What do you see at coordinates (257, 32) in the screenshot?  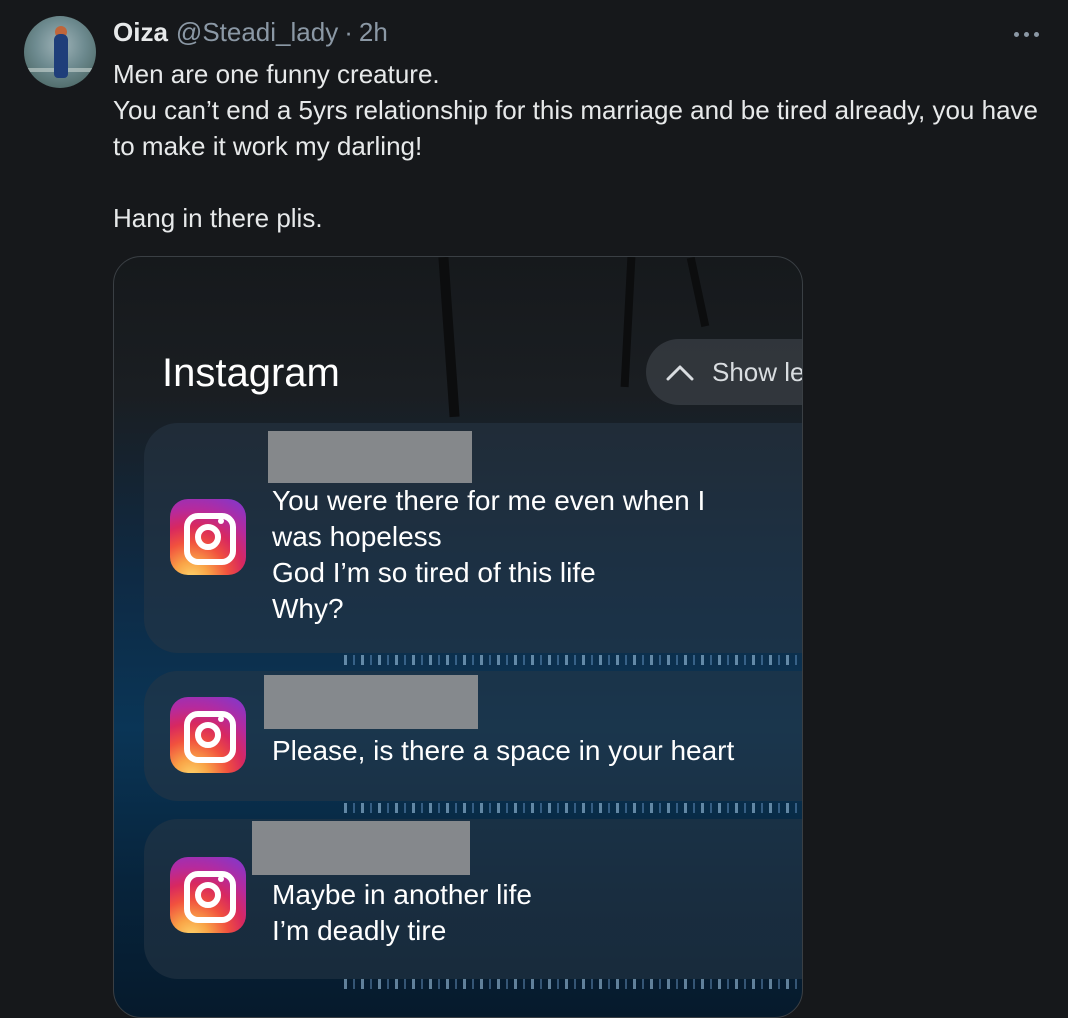 I see `author-handle: @Steadi_lady` at bounding box center [257, 32].